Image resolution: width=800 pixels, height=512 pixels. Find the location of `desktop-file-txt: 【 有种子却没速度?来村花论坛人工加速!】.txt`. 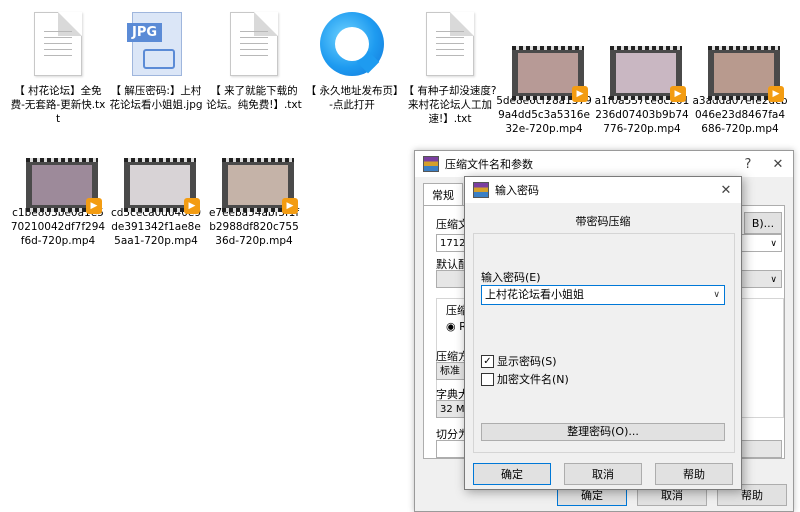

desktop-file-txt: 【 有种子却没速度?来村花论坛人工加速!】.txt is located at coordinates (450, 66).